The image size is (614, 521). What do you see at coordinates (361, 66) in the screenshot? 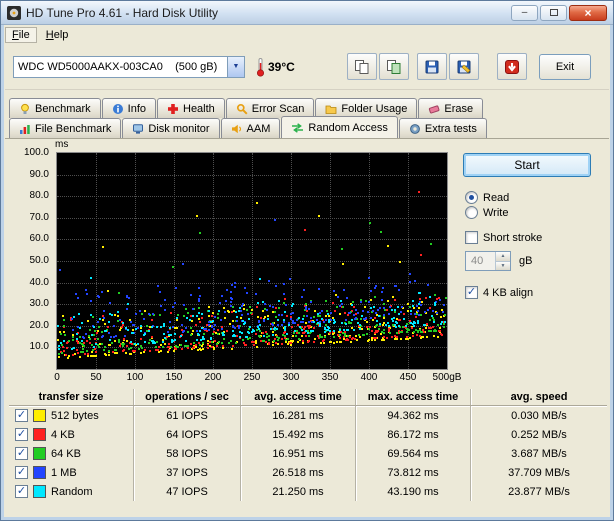
I see `copy-text-button` at bounding box center [361, 66].